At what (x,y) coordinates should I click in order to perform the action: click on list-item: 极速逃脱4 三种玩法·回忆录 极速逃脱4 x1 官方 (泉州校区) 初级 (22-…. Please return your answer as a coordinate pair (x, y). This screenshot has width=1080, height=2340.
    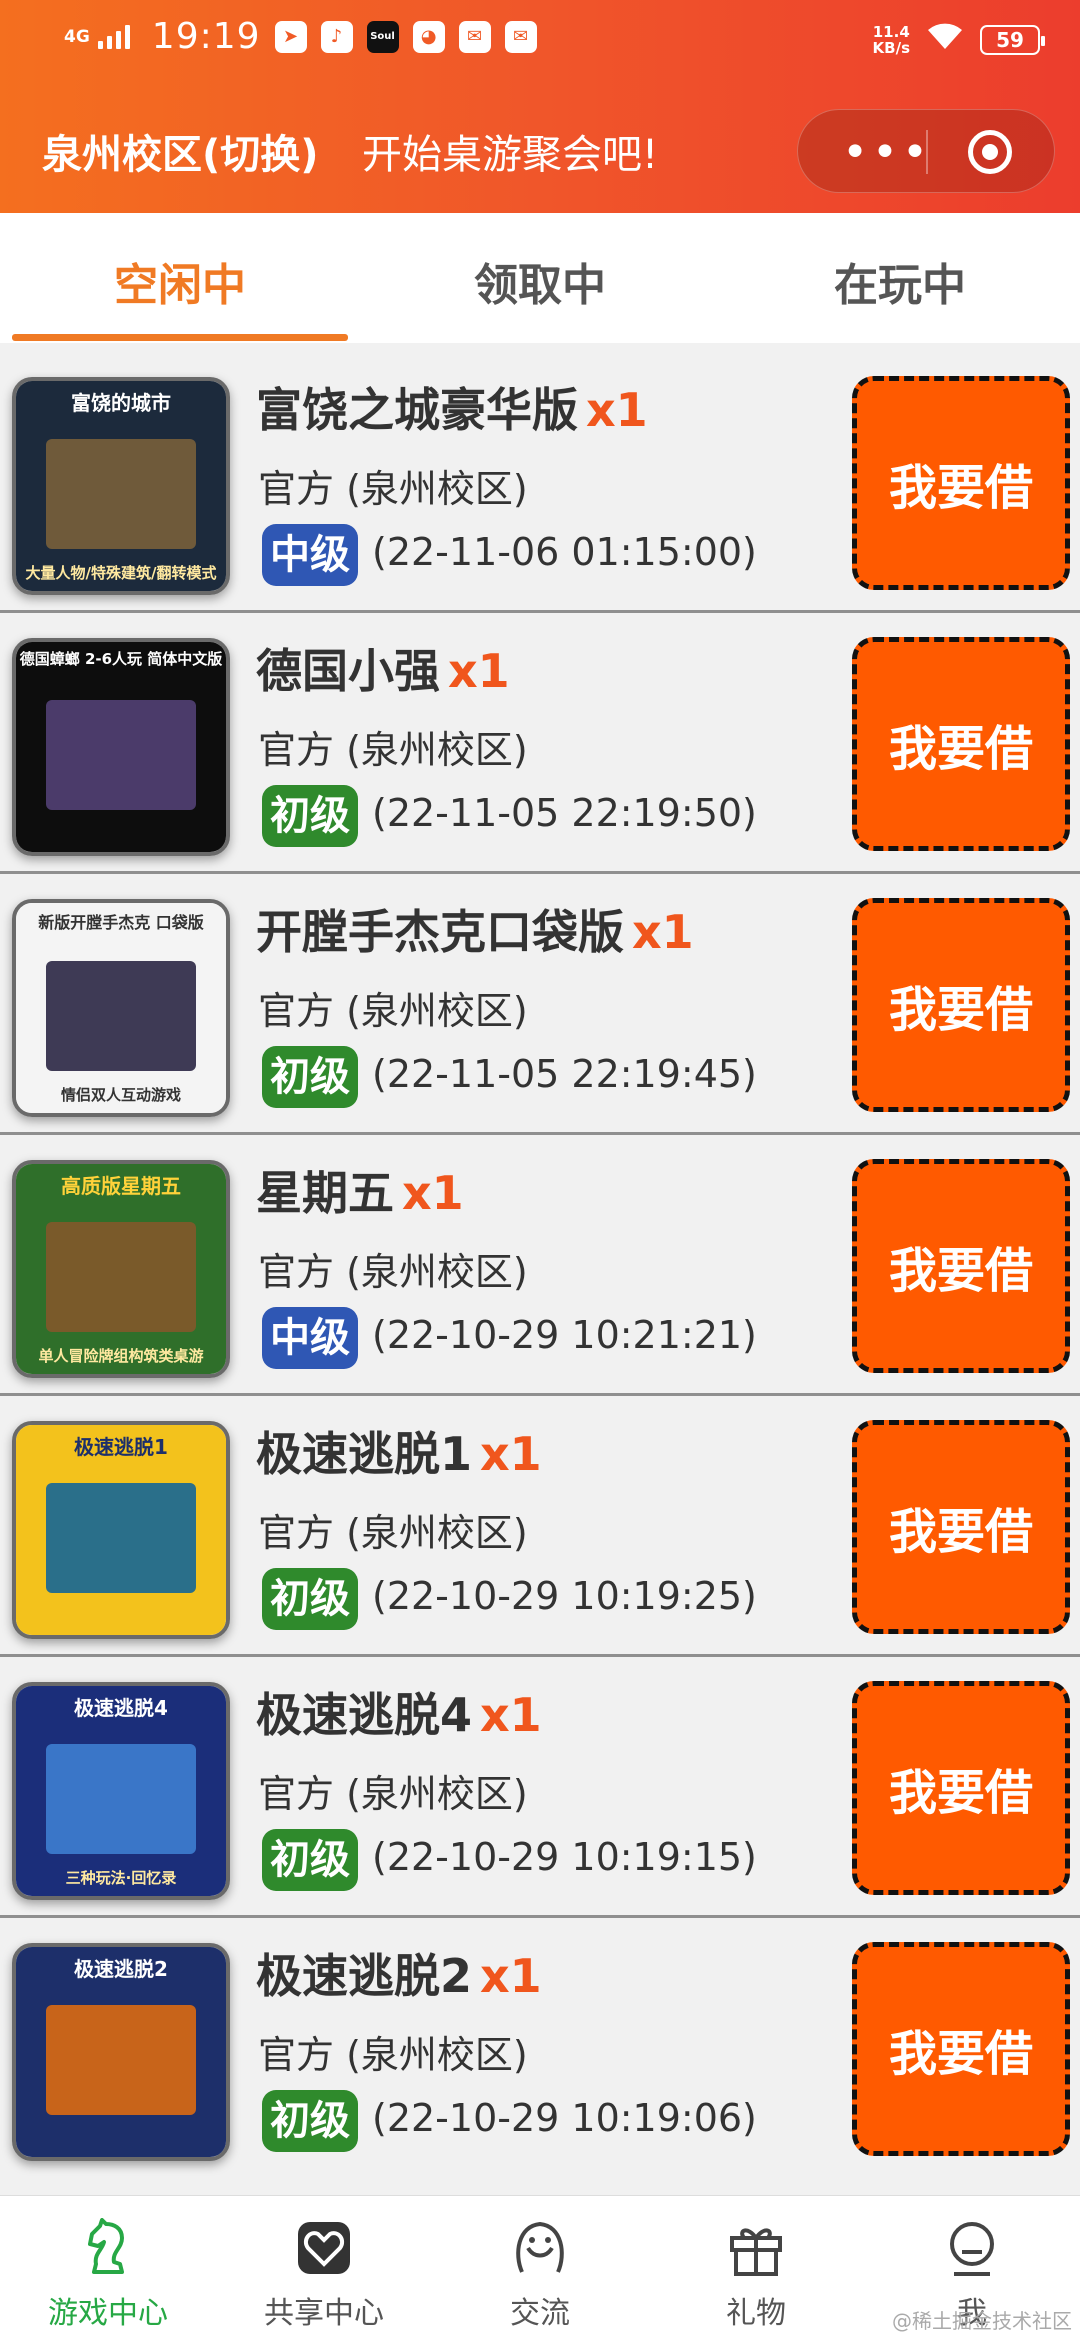
    Looking at the image, I should click on (540, 1787).